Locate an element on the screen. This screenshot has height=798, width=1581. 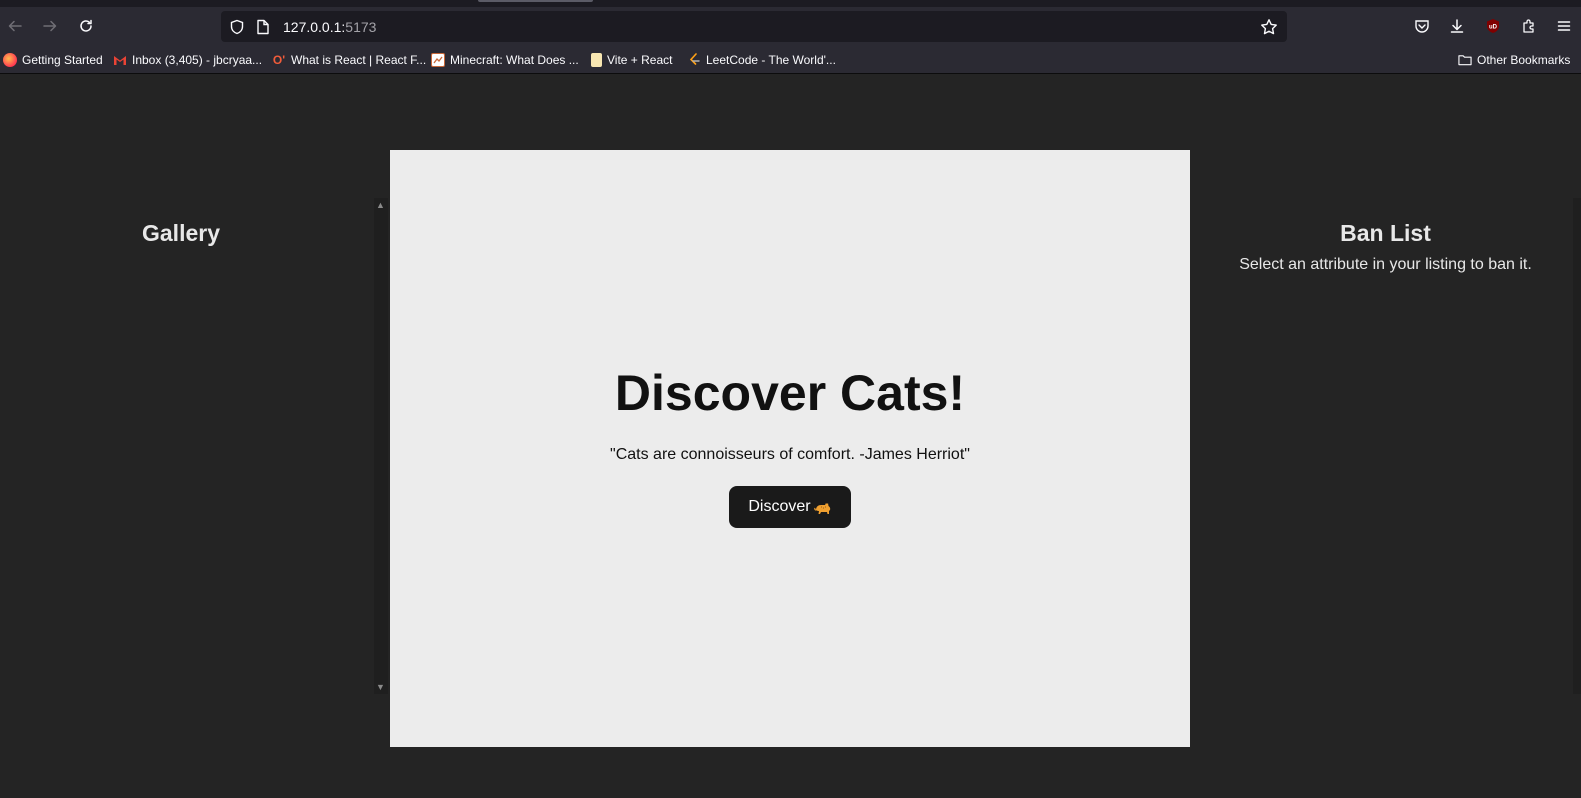
pocket-button is located at coordinates (1422, 26).